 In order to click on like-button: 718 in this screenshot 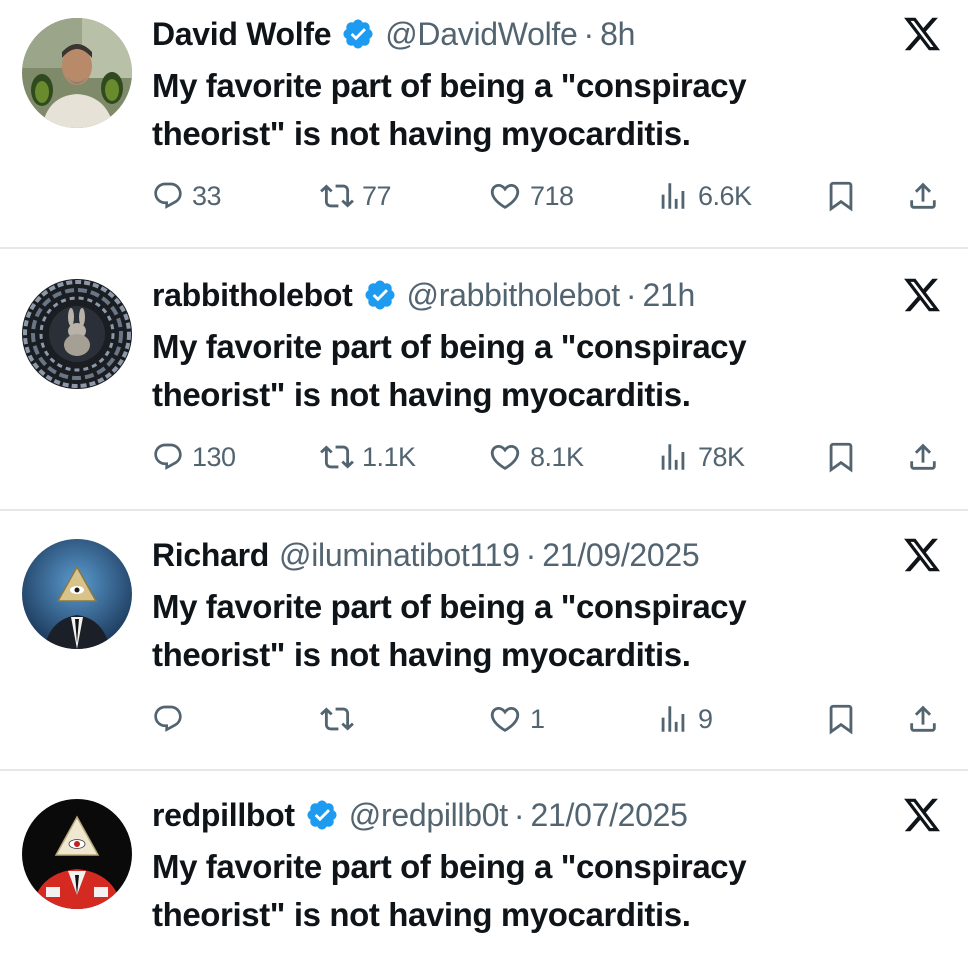, I will do `click(531, 196)`.